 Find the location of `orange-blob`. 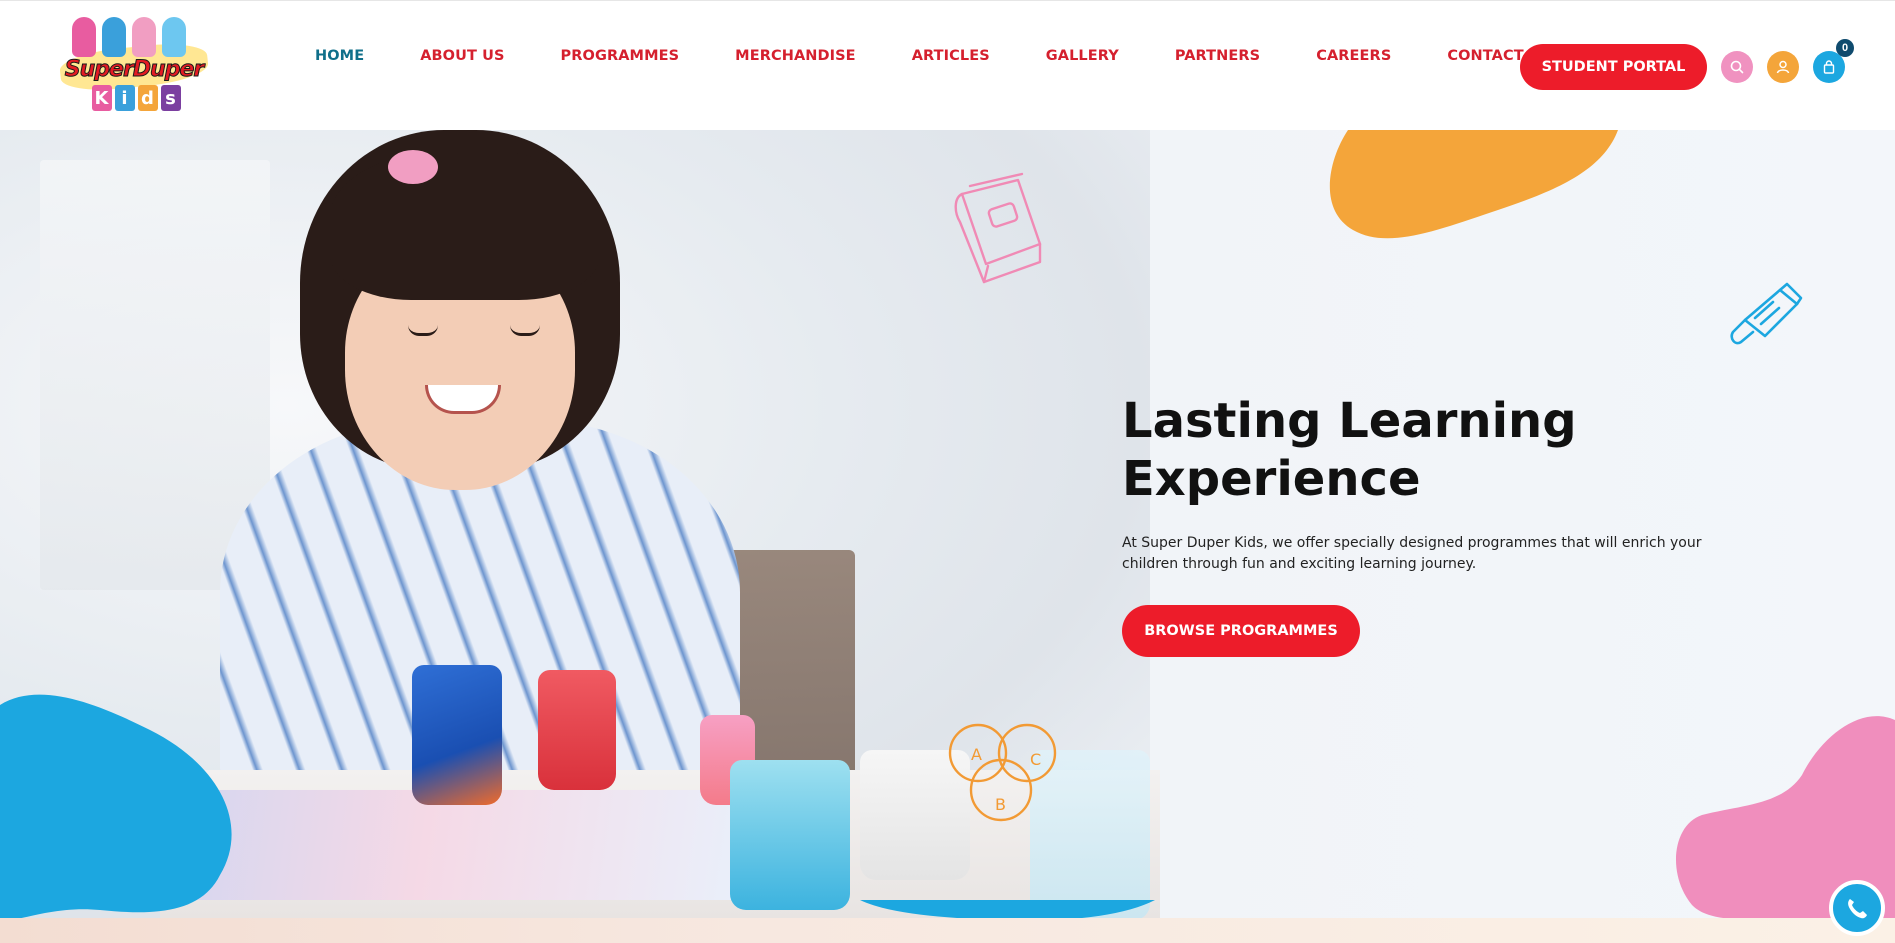

orange-blob is located at coordinates (1473, 184).